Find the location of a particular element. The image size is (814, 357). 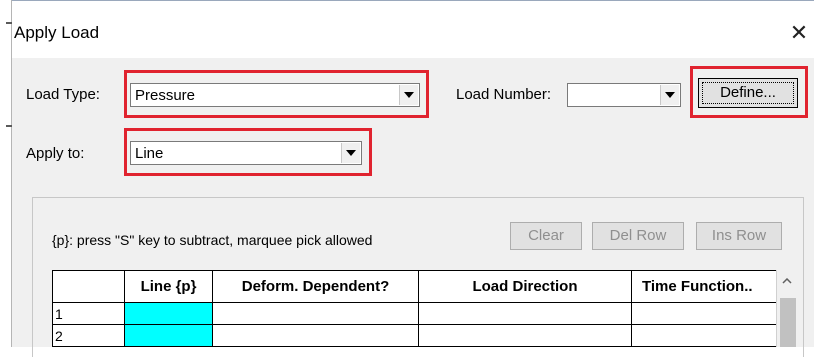

column-header: Time Function.. is located at coordinates (706, 286).